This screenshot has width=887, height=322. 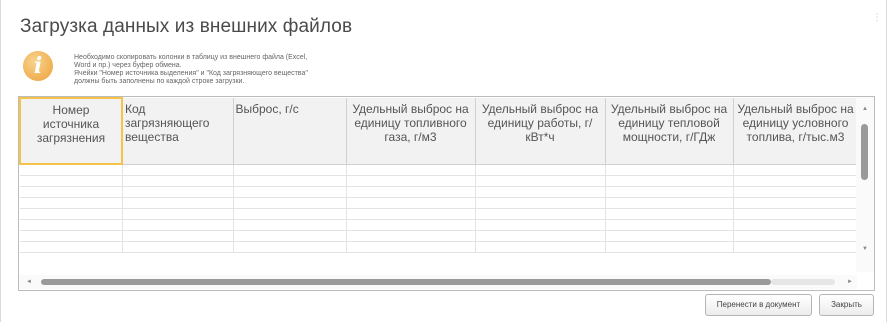 What do you see at coordinates (865, 109) in the screenshot?
I see `scroll-up-icon: ▲` at bounding box center [865, 109].